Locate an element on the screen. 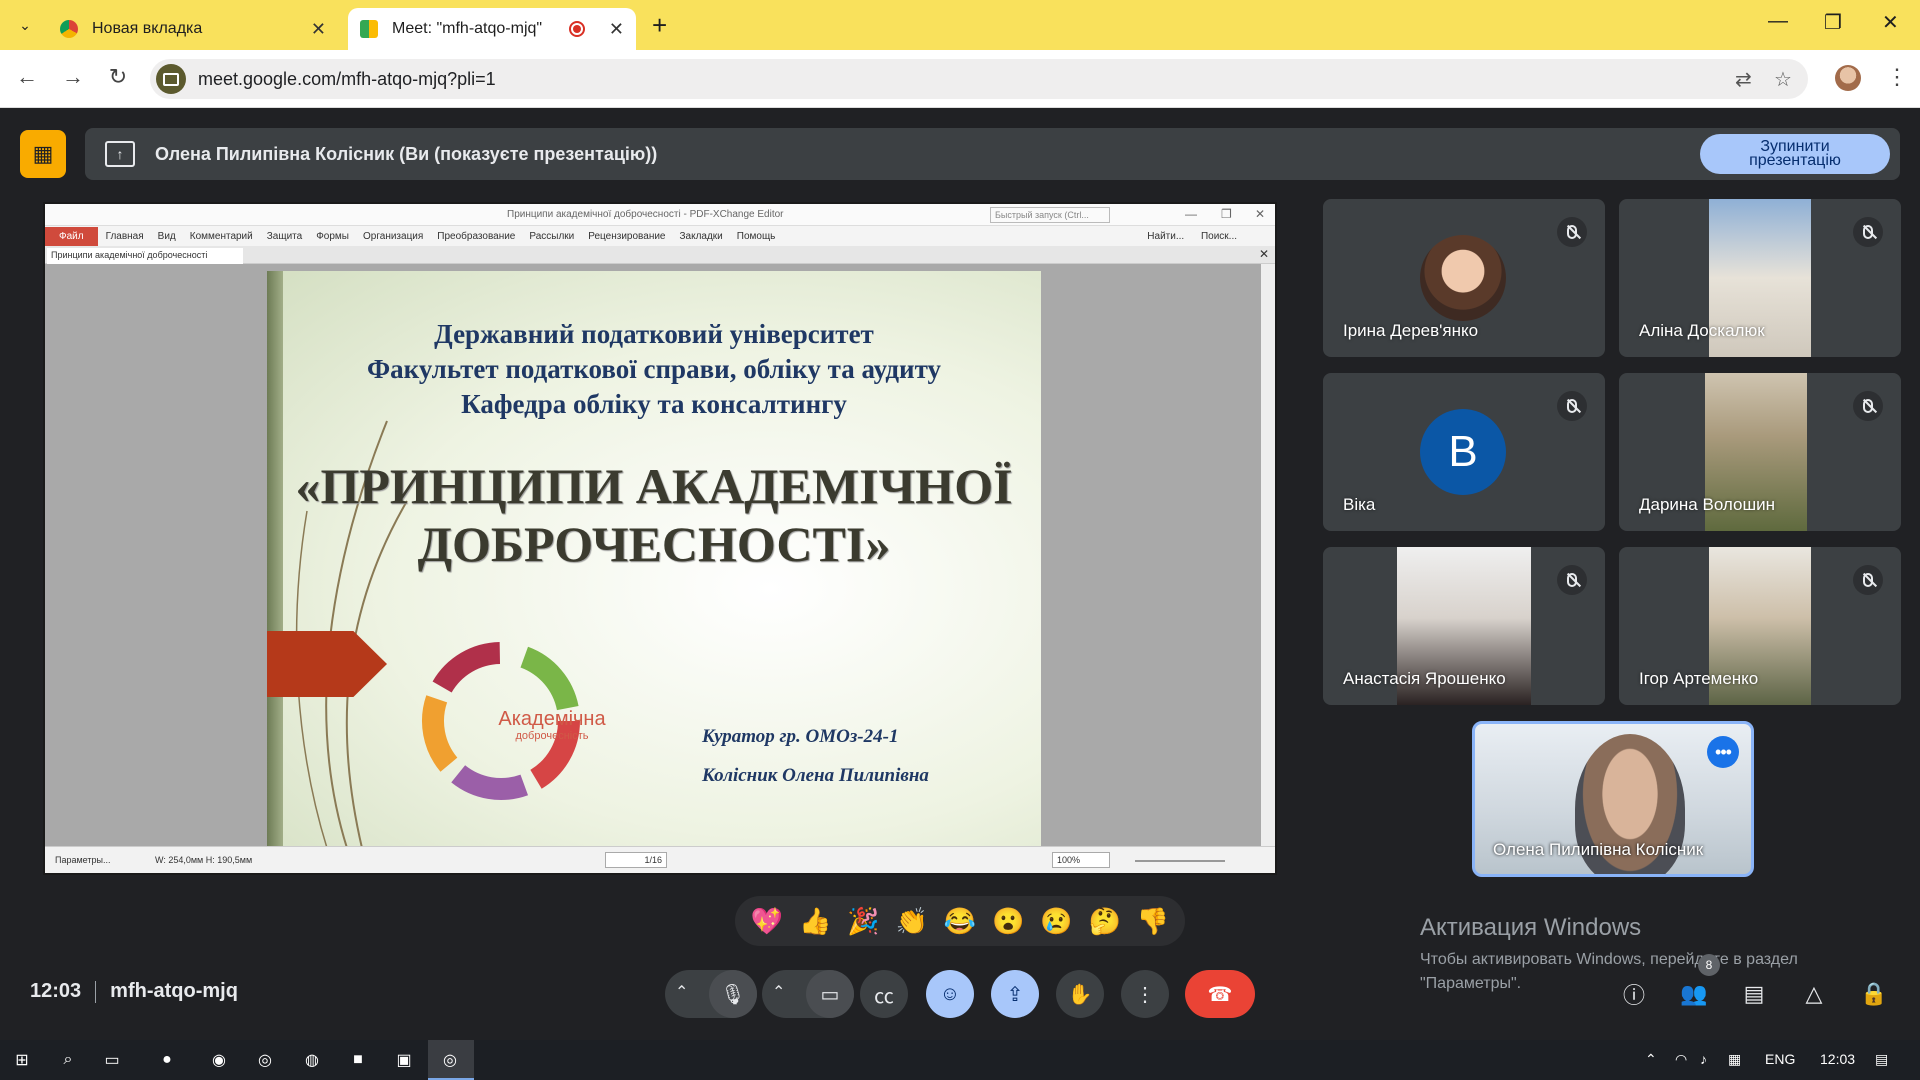  tab-new-tab: Новая вкладка ✕ is located at coordinates (193, 29).